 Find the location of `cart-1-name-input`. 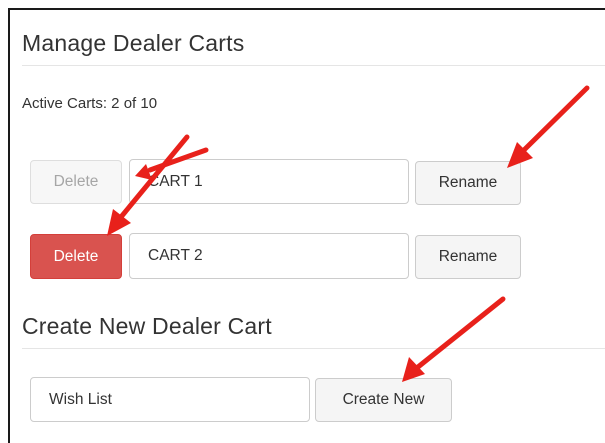

cart-1-name-input is located at coordinates (269, 181).